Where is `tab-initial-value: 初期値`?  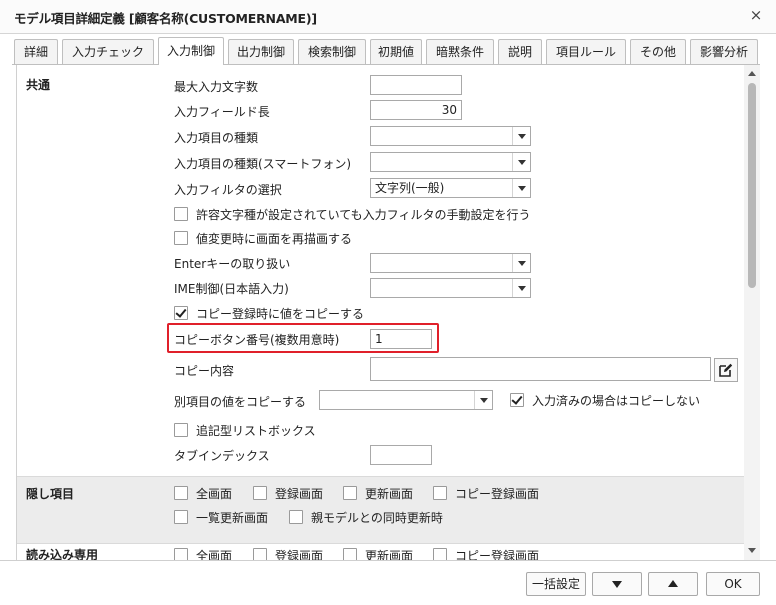 tab-initial-value: 初期値 is located at coordinates (396, 52).